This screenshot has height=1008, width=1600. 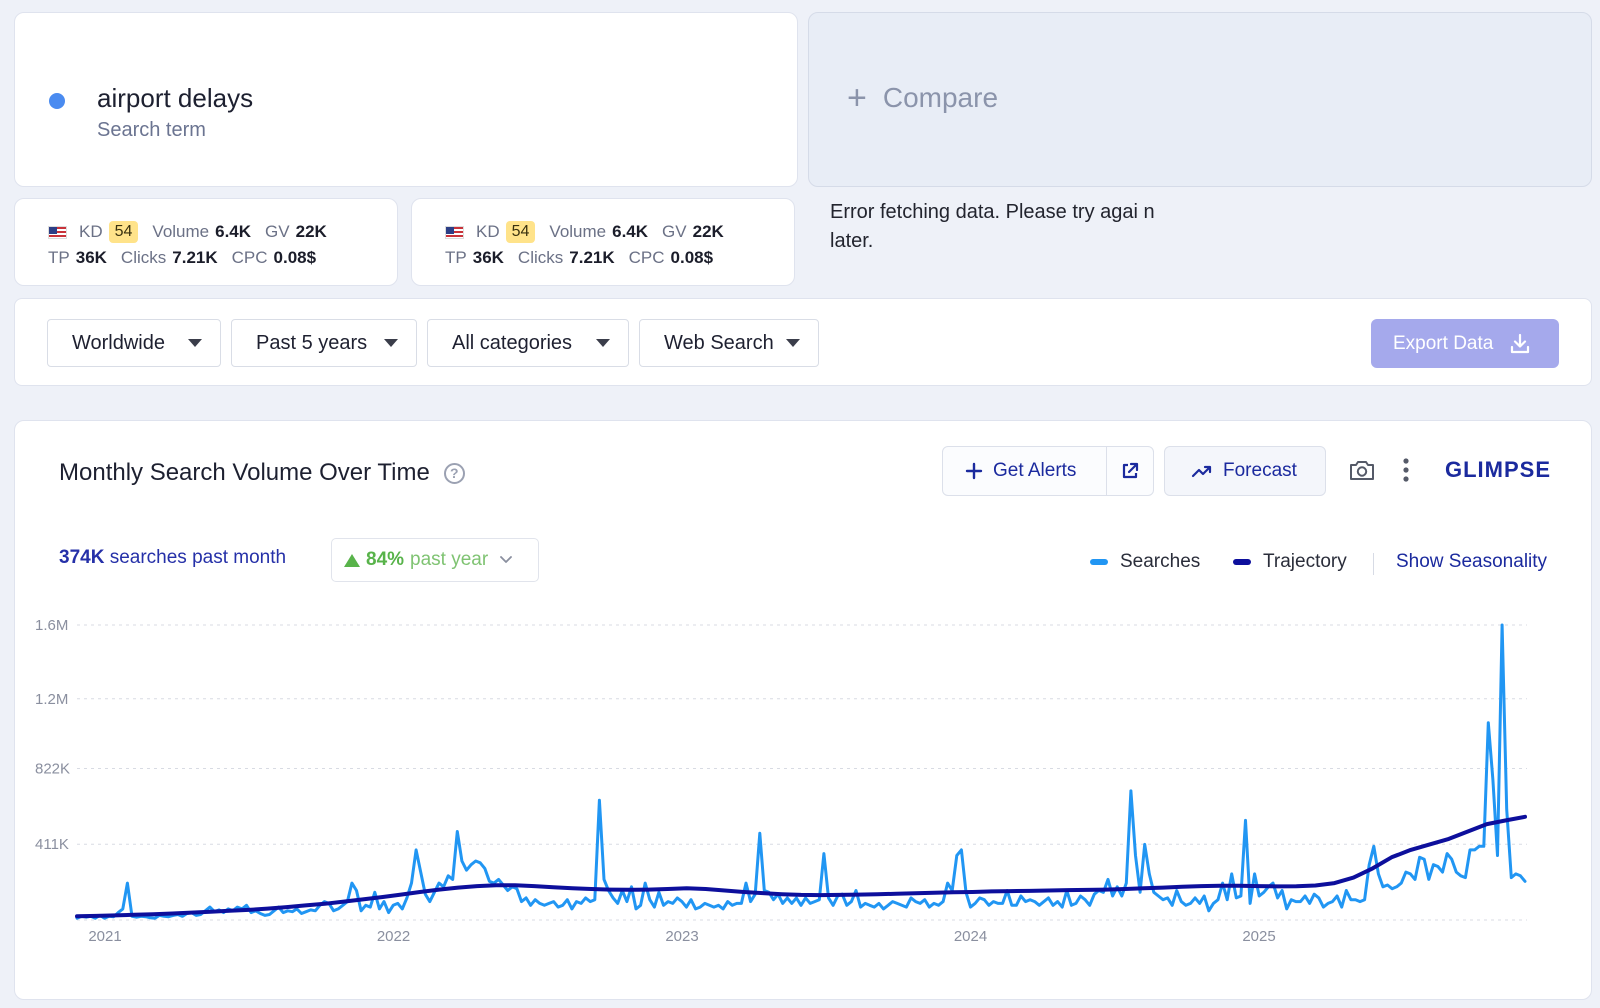 What do you see at coordinates (719, 342) in the screenshot?
I see `source-value: Web Search` at bounding box center [719, 342].